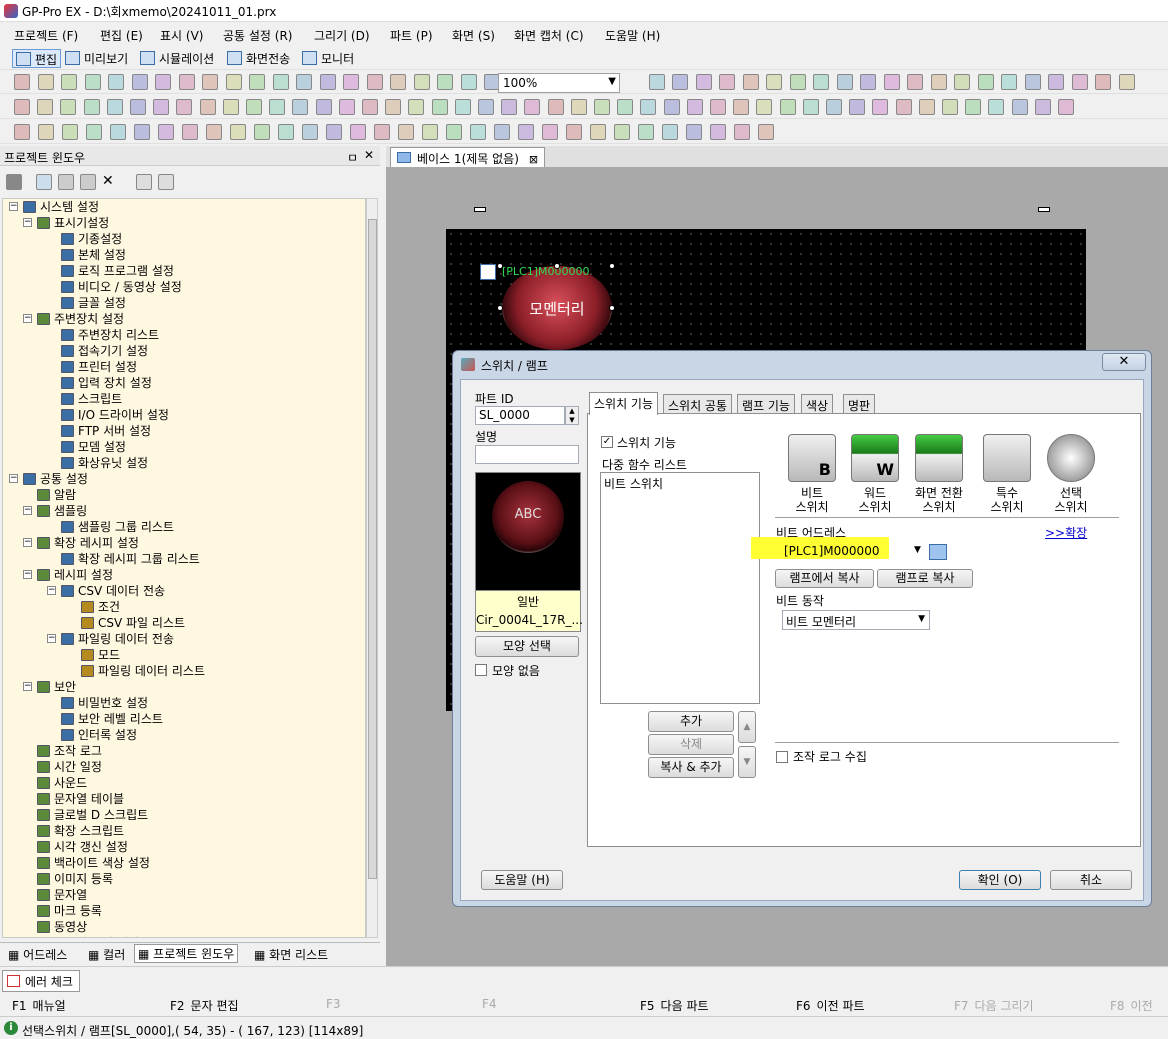 This screenshot has height=1039, width=1168. What do you see at coordinates (1091, 880) in the screenshot?
I see `cancel-button: 취소` at bounding box center [1091, 880].